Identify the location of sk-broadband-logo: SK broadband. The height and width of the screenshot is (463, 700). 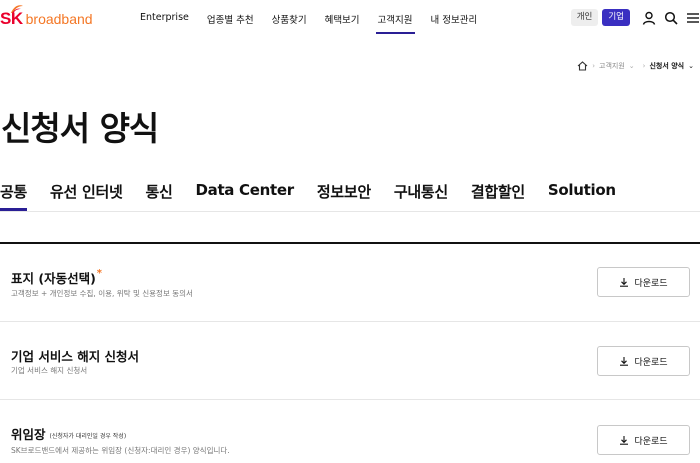
(46, 17).